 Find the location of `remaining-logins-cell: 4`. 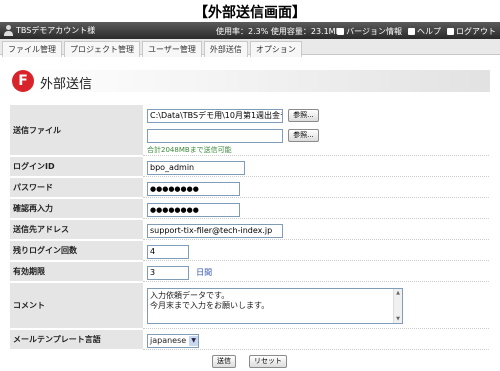

remaining-logins-cell: 4 is located at coordinates (316, 251).